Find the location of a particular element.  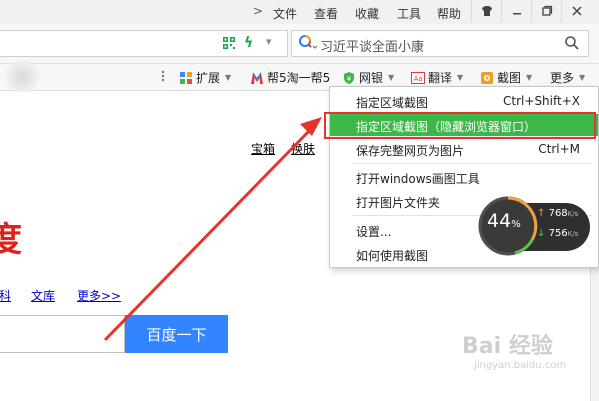

download-speed: ↓ 756K/s is located at coordinates (558, 233).